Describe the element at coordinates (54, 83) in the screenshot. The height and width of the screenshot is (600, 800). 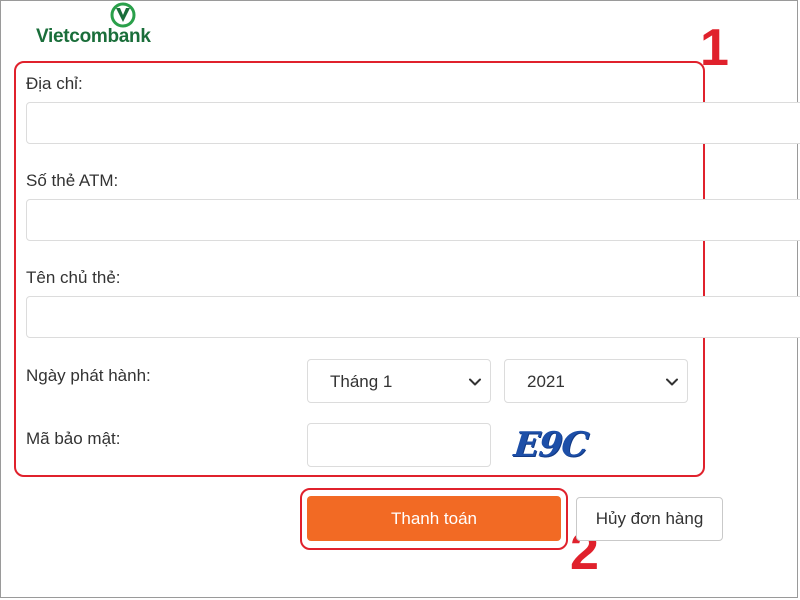
I see `address-label: Địa chỉ:` at that location.